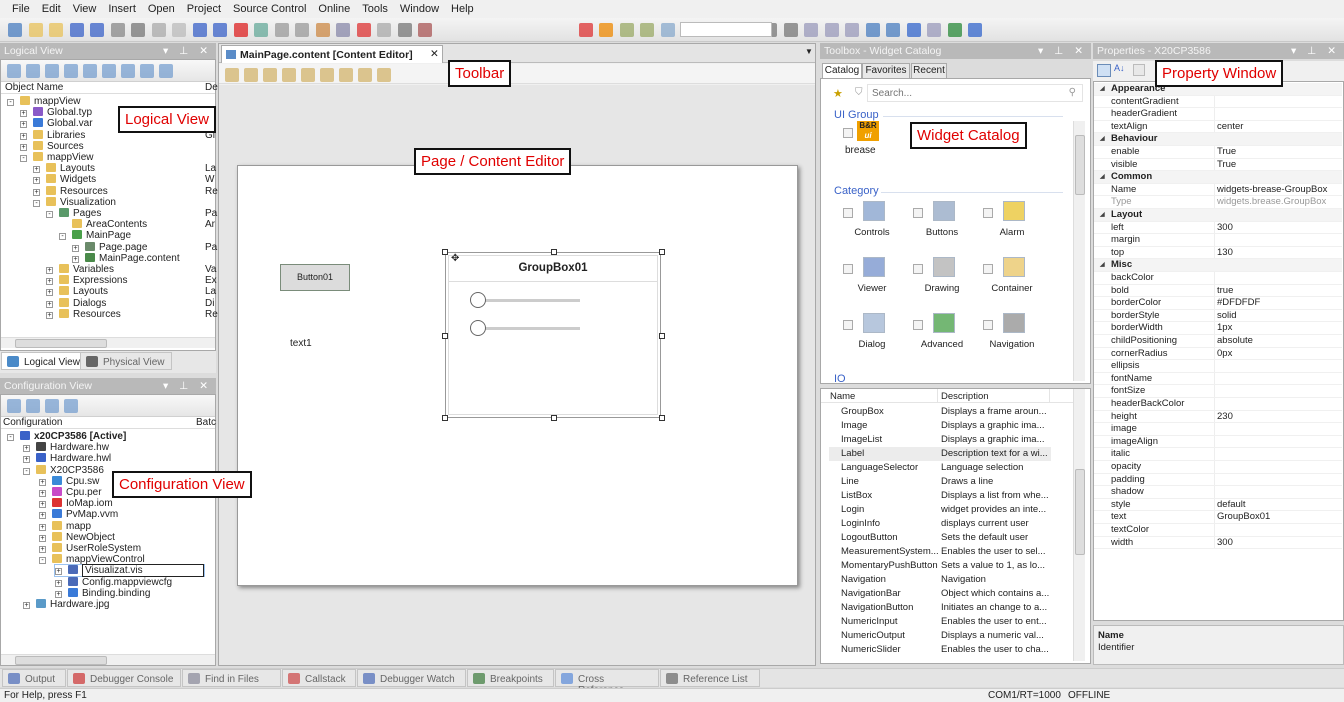 This screenshot has height=702, width=1344. Describe the element at coordinates (434, 54) in the screenshot. I see `close-tab-icon: ✕` at that location.